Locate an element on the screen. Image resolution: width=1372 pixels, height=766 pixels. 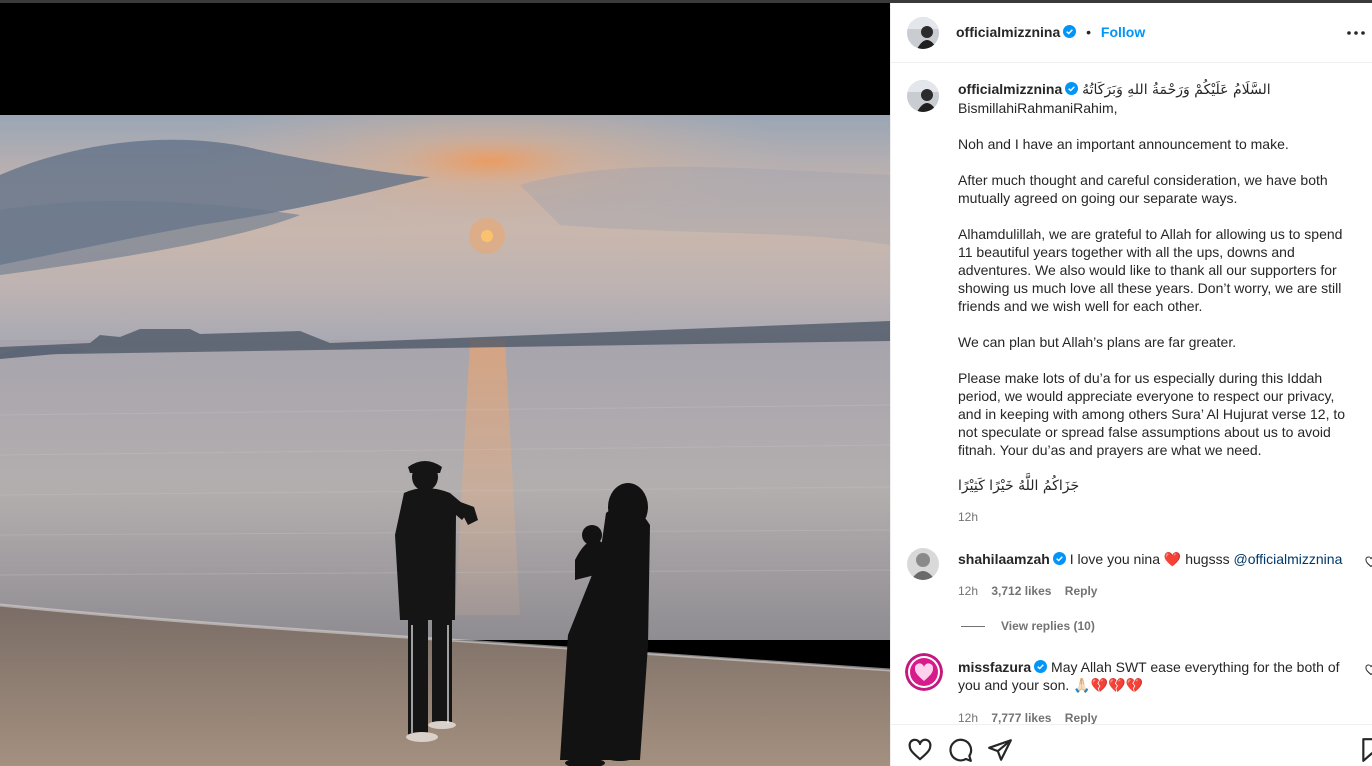
comment-likes: 3,712 likes is located at coordinates (1021, 591).